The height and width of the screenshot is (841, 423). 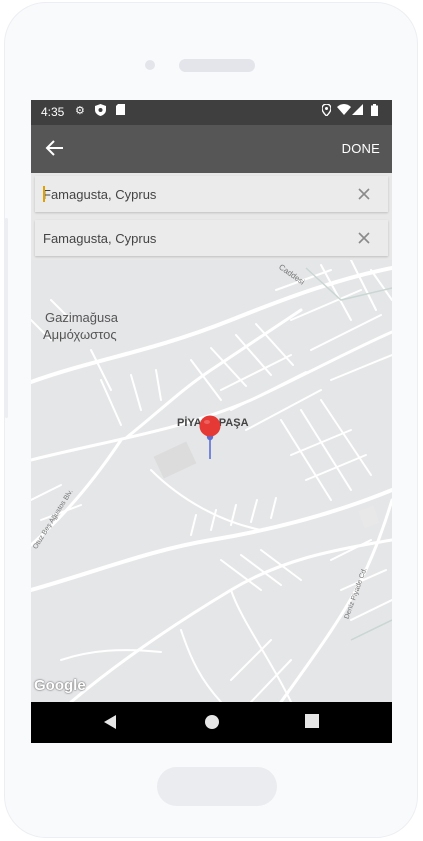 What do you see at coordinates (100, 112) in the screenshot?
I see `shield-icon` at bounding box center [100, 112].